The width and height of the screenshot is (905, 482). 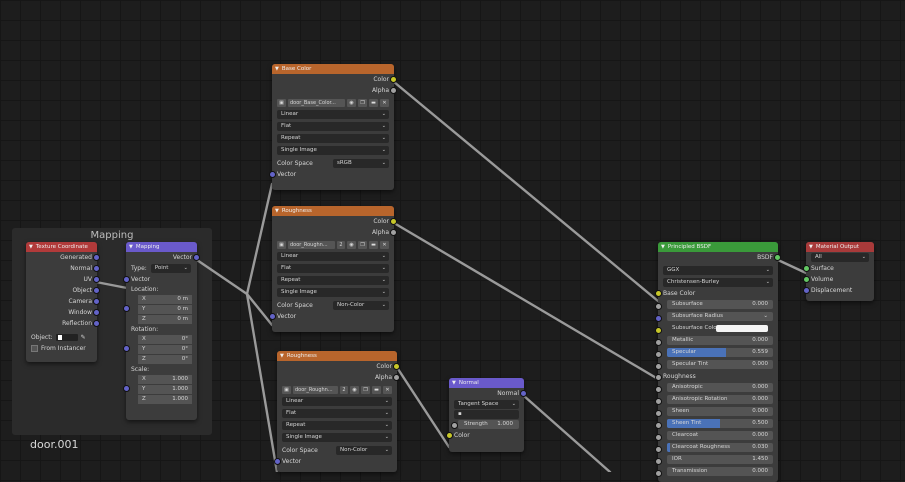 What do you see at coordinates (165, 380) in the screenshot?
I see `scale-x-field: X 1.000` at bounding box center [165, 380].